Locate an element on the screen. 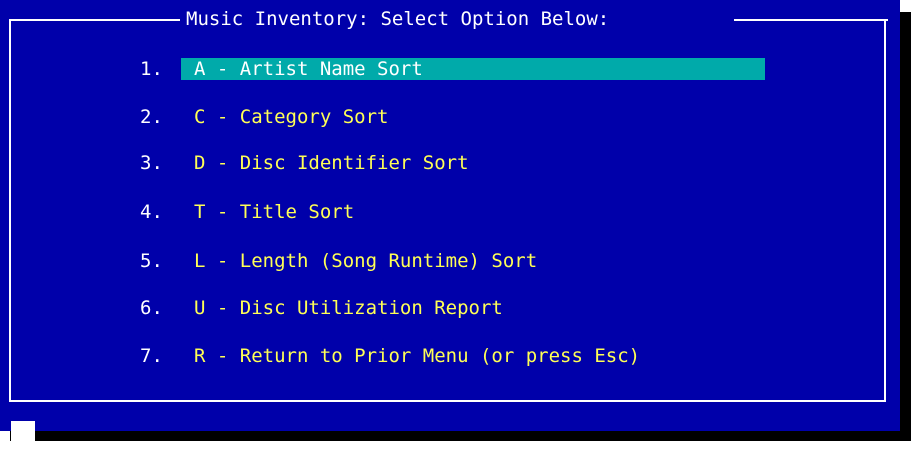  menu-option-disc-utilization-report: 6. U - Disc Utilization Report is located at coordinates (321, 308).